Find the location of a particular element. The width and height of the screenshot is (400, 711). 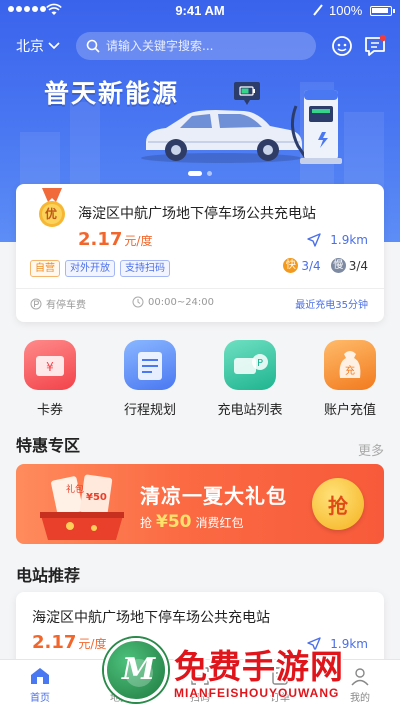

rotation-lock-icon is located at coordinates (318, 10).